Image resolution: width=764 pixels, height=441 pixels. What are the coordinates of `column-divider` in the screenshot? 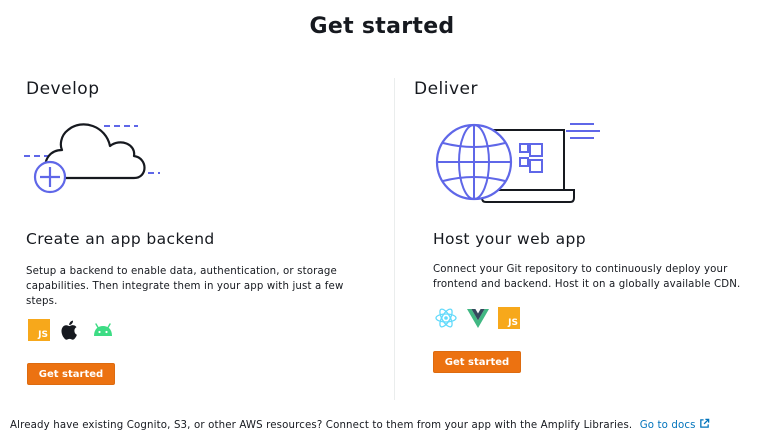 It's located at (394, 239).